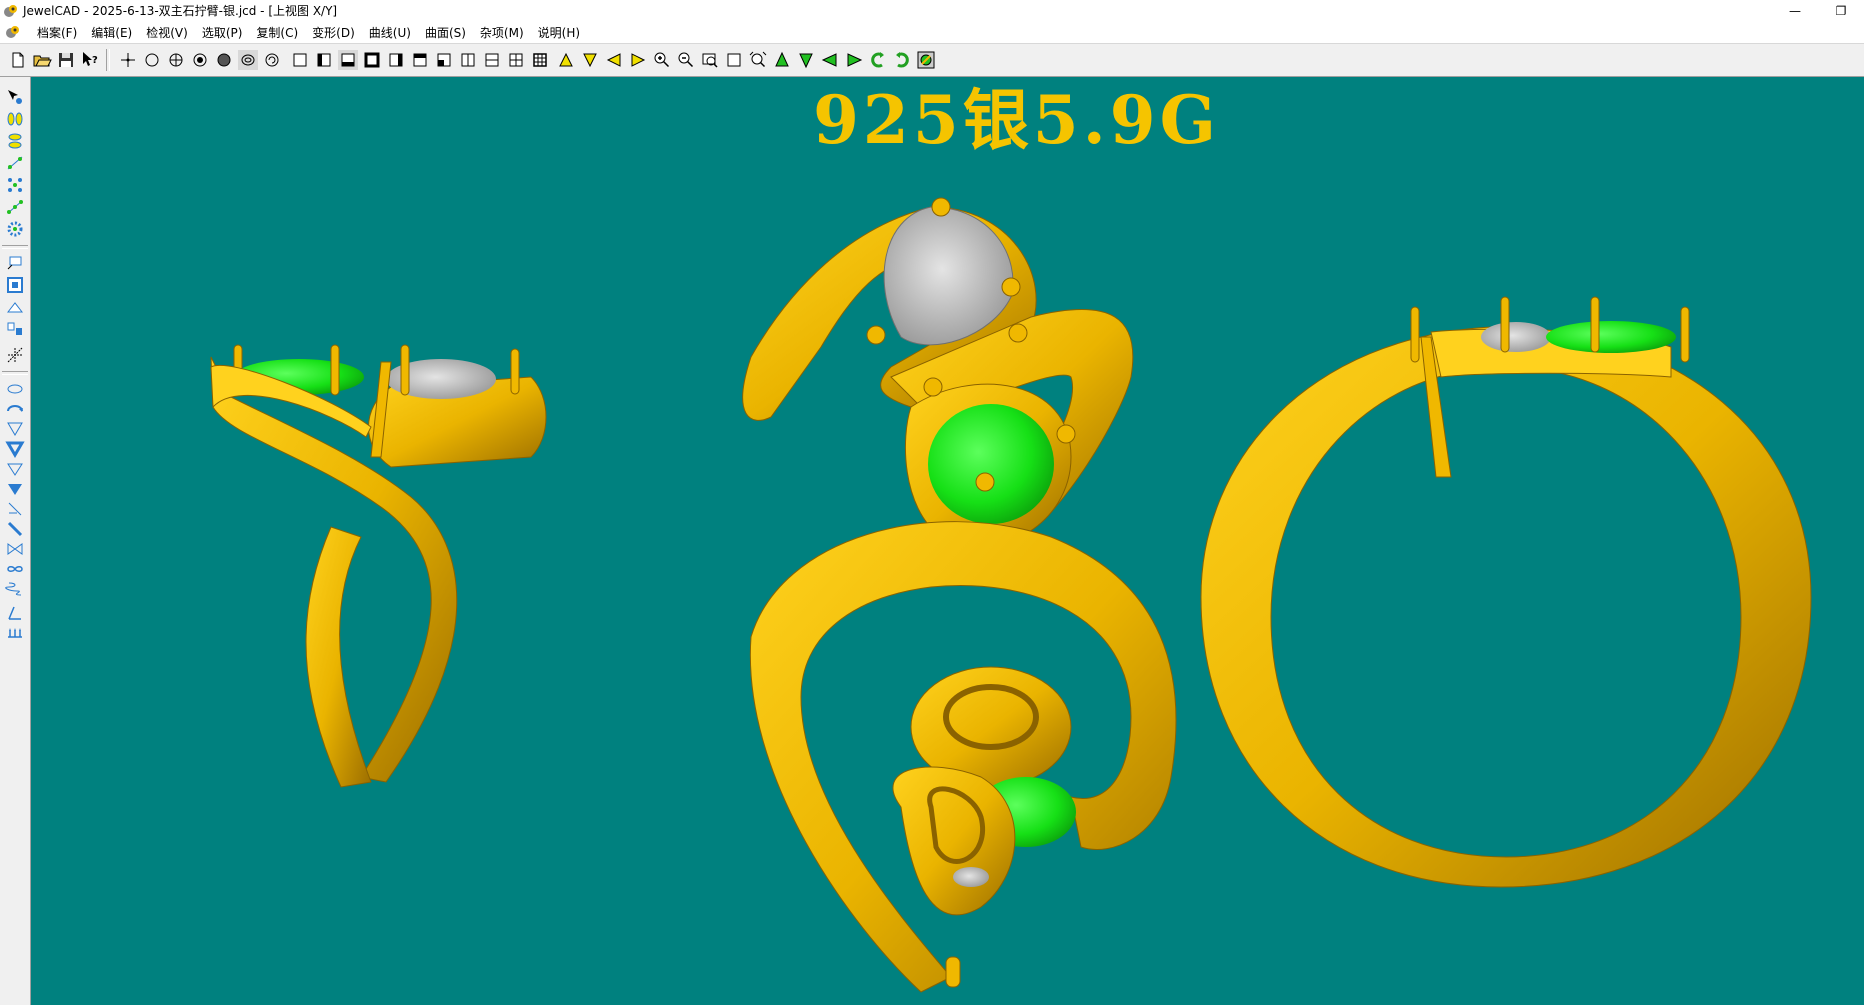  What do you see at coordinates (758, 60) in the screenshot?
I see `zoom-fit-icon` at bounding box center [758, 60].